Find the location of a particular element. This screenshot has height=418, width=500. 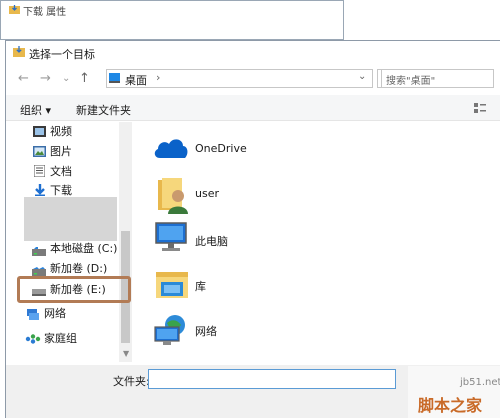

sidebar-item-homegroup: 家庭组 is located at coordinates (60, 339).